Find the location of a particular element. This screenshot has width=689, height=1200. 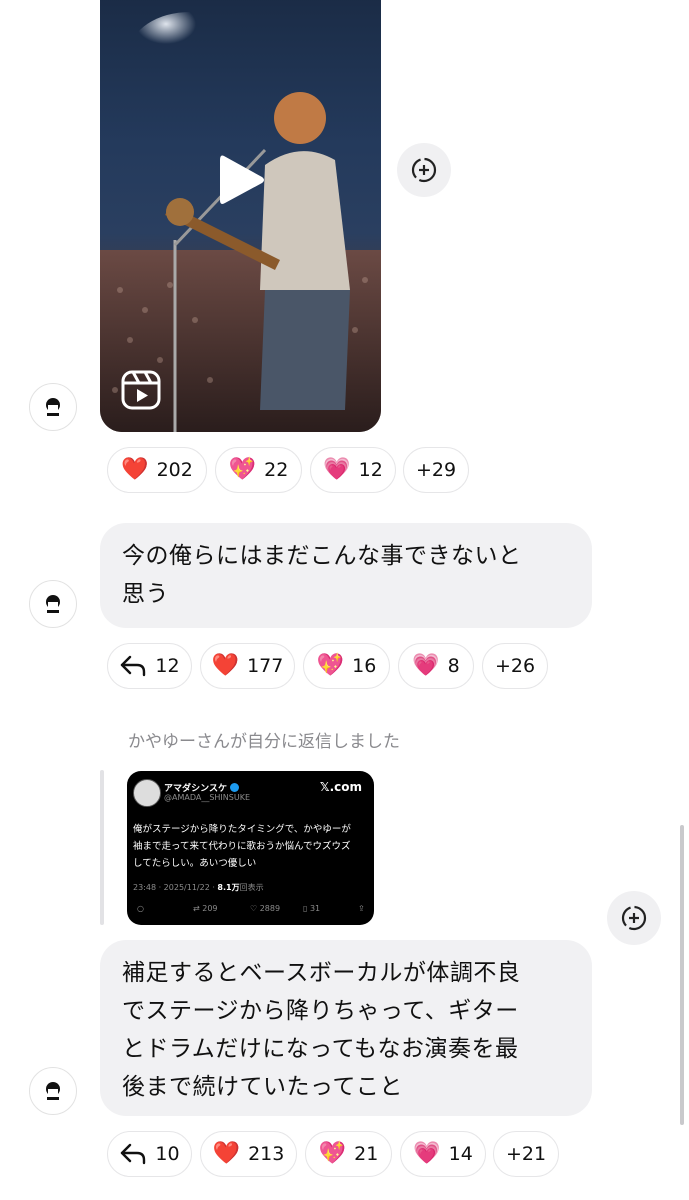

tweet-meta: 23:48 · 2025/11/22 · 8.1万回表示 is located at coordinates (198, 887).